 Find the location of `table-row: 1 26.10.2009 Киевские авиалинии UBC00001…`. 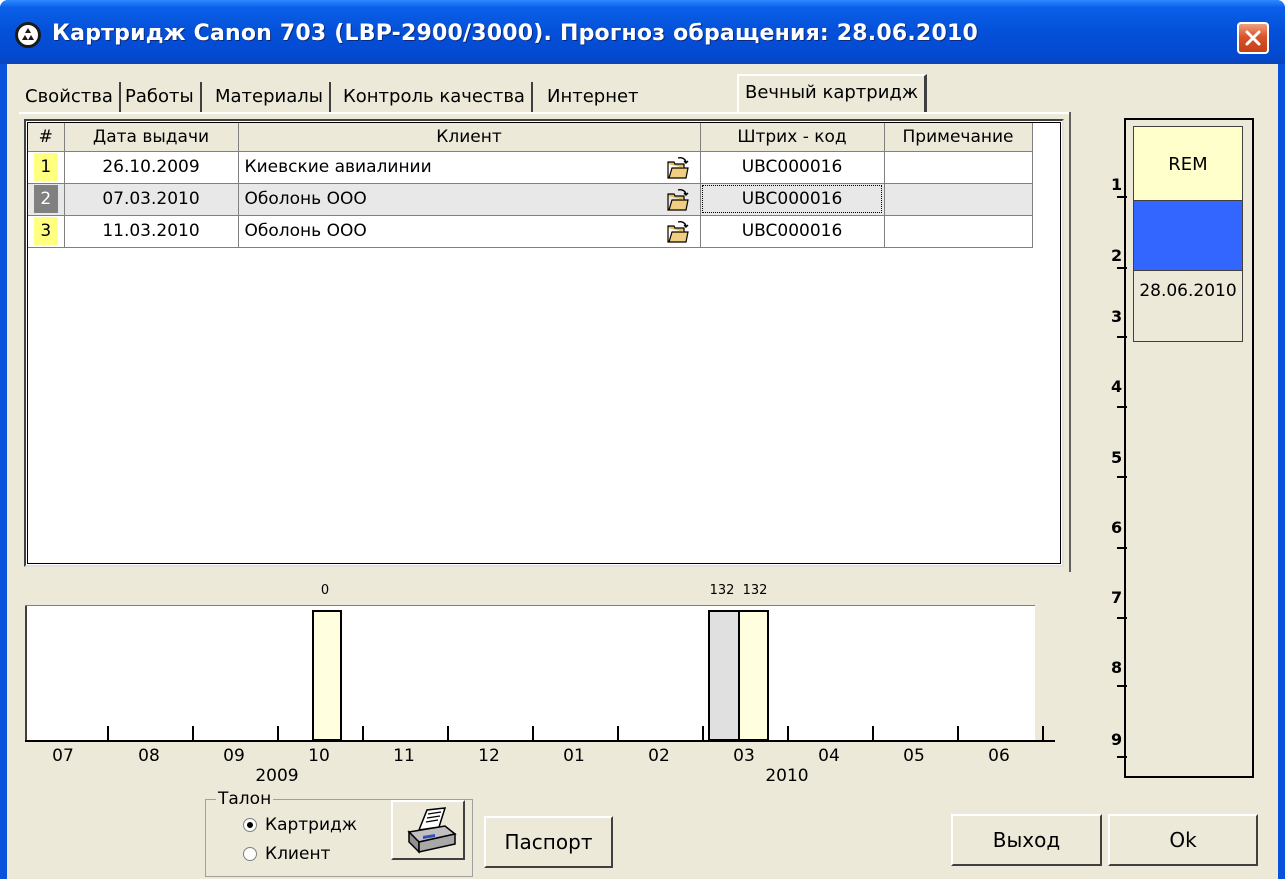

table-row: 1 26.10.2009 Киевские авиалинии UBC00001… is located at coordinates (530, 167).